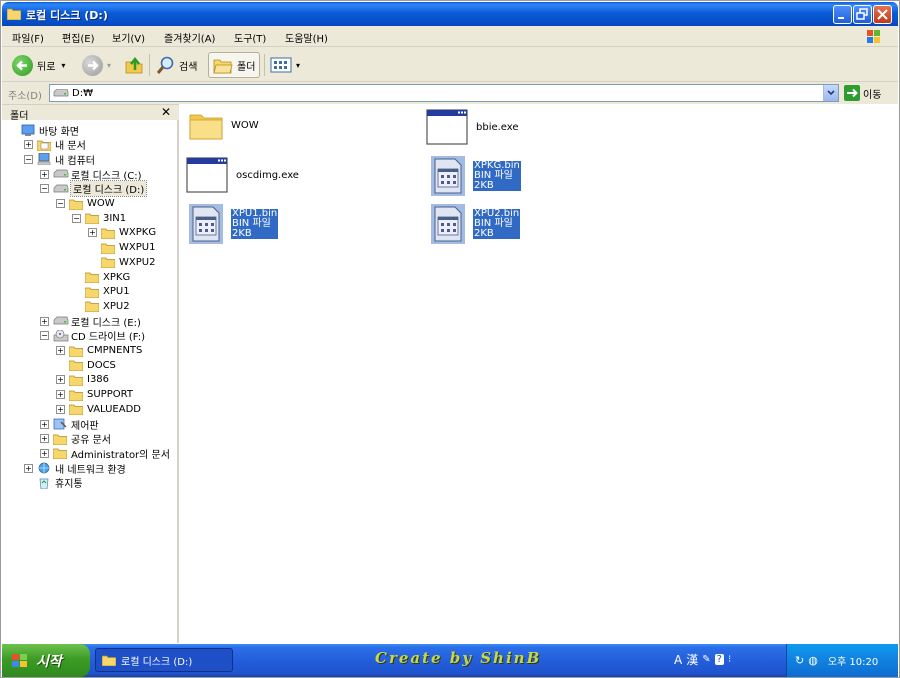 This screenshot has height=678, width=900. I want to click on tree-node: + 로컬 디스크 (C:), so click(91, 174).